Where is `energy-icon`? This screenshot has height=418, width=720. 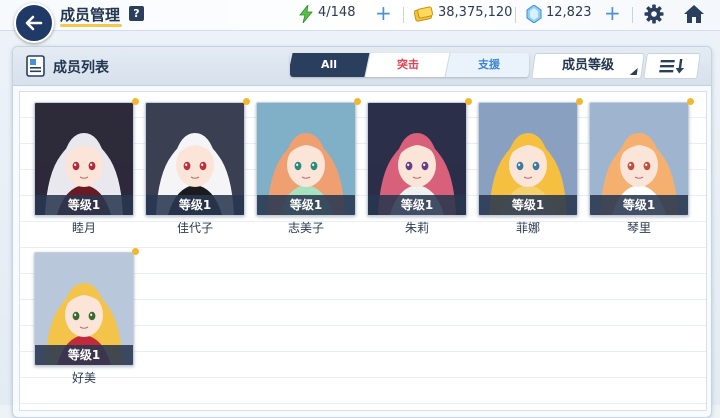 energy-icon is located at coordinates (306, 14).